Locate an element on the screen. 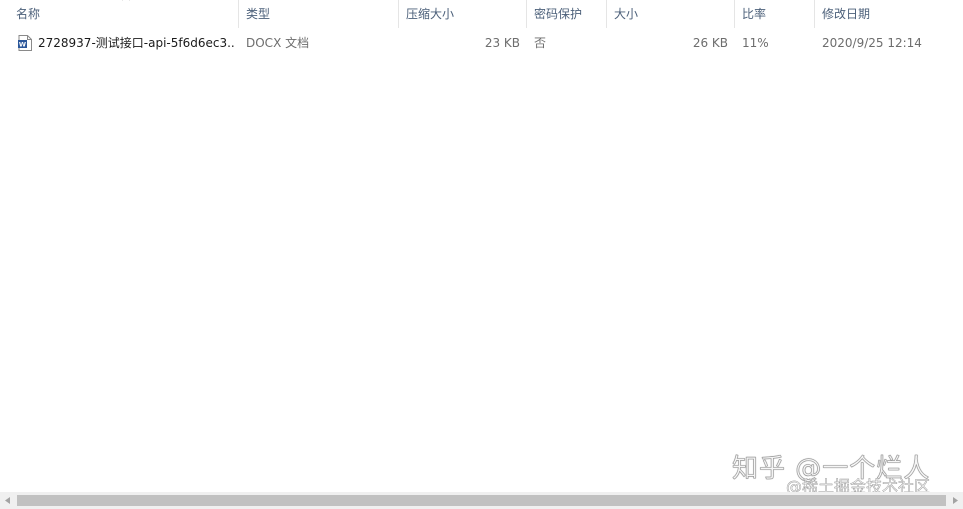 The image size is (963, 509). column-header-compressed-size: 压缩大小 is located at coordinates (463, 14).